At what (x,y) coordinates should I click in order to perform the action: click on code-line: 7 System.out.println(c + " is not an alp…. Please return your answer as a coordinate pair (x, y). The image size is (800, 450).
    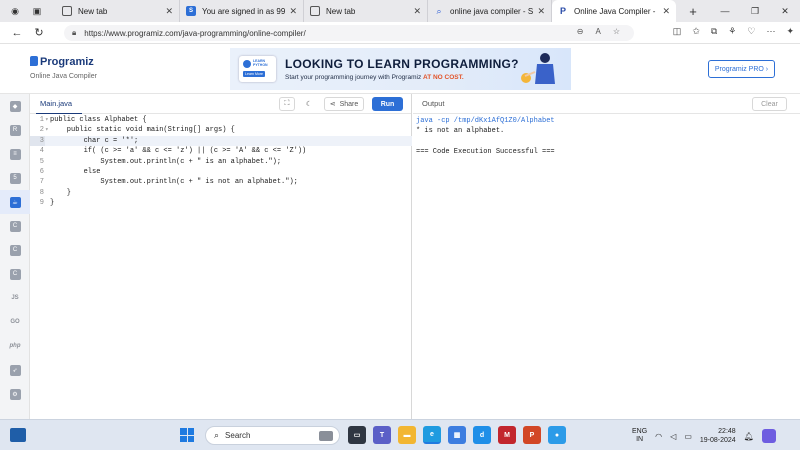
    Looking at the image, I should click on (221, 182).